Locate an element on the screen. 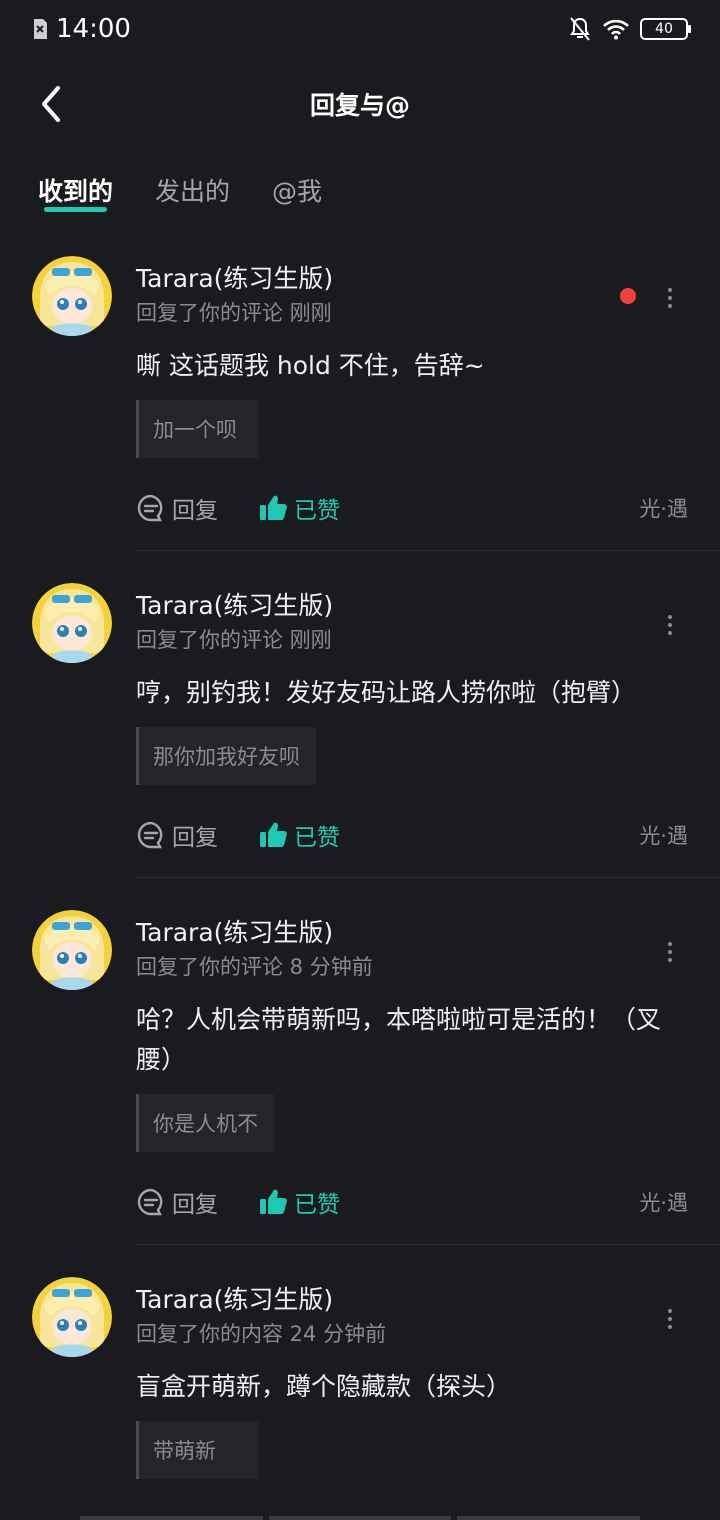  status-bar: 14:00 40 is located at coordinates (360, 29).